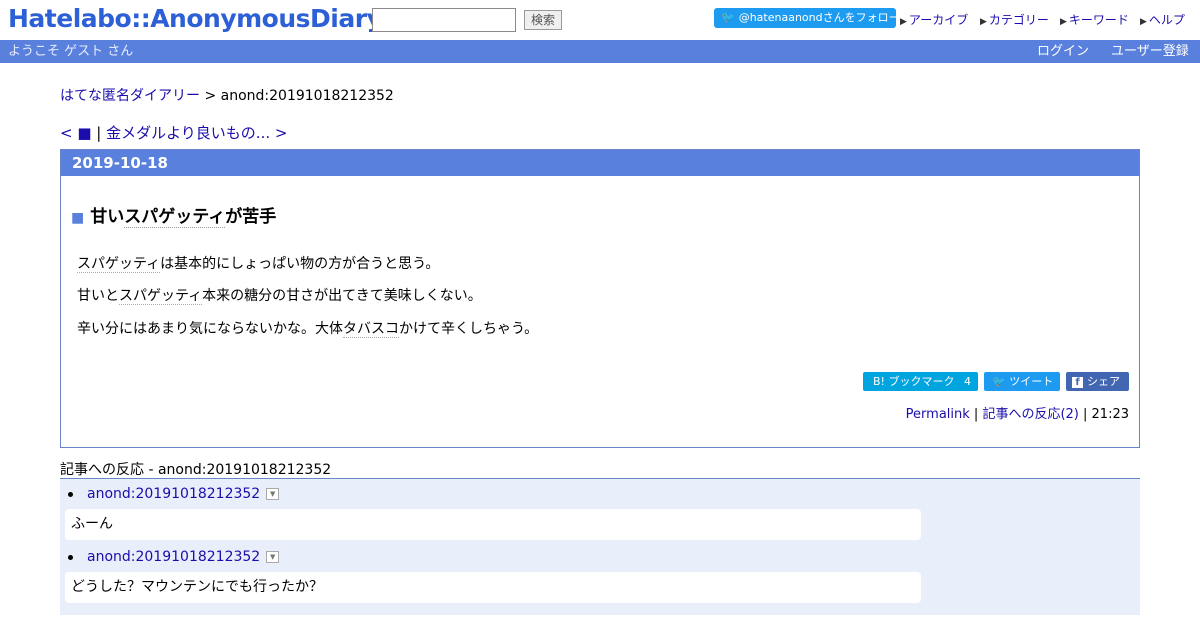 This screenshot has width=1200, height=630. I want to click on twitter-follow-button: 🐦 @hatenaanondさんをフォロー, so click(807, 18).